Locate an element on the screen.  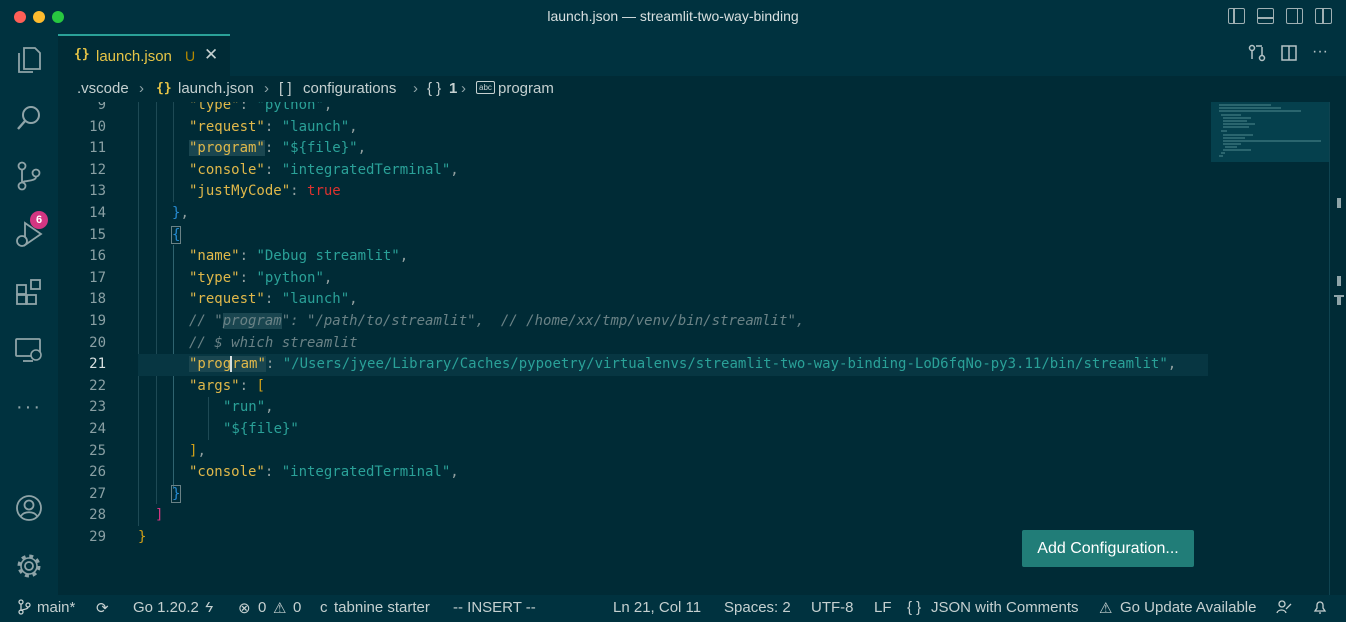
editor-actions: ··· is located at coordinates (1288, 55).